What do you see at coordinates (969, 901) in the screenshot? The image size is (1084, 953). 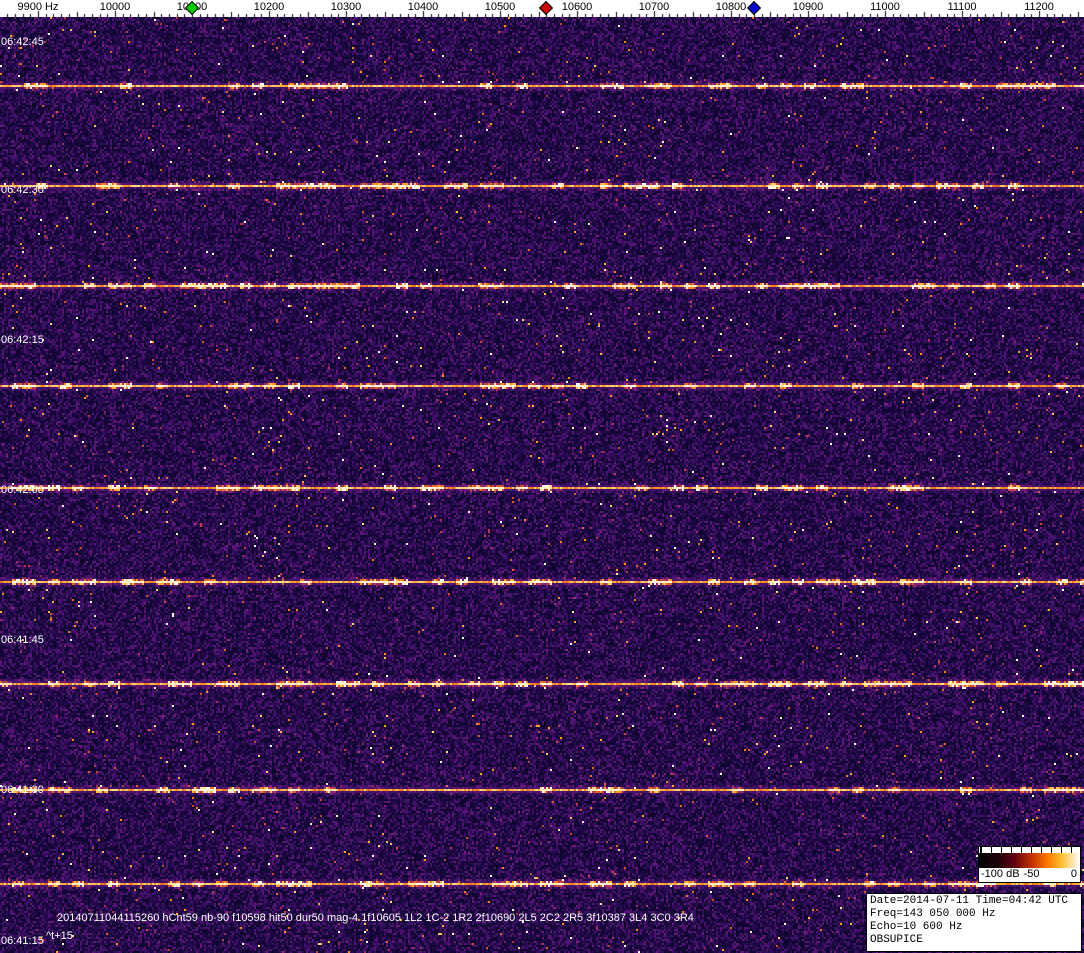 I see `info-line: Date=2014-07-11 Time=04:42 UTC` at bounding box center [969, 901].